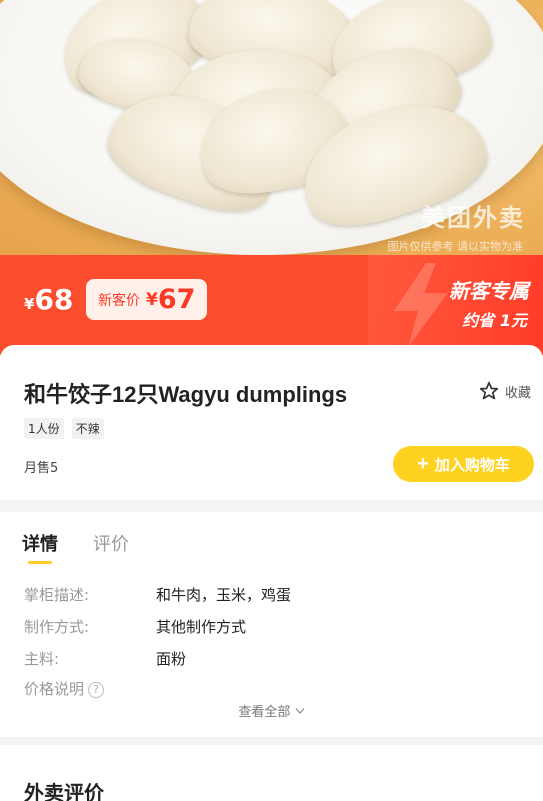 This screenshot has width=543, height=801. What do you see at coordinates (517, 393) in the screenshot?
I see `favorite-label: 收藏` at bounding box center [517, 393].